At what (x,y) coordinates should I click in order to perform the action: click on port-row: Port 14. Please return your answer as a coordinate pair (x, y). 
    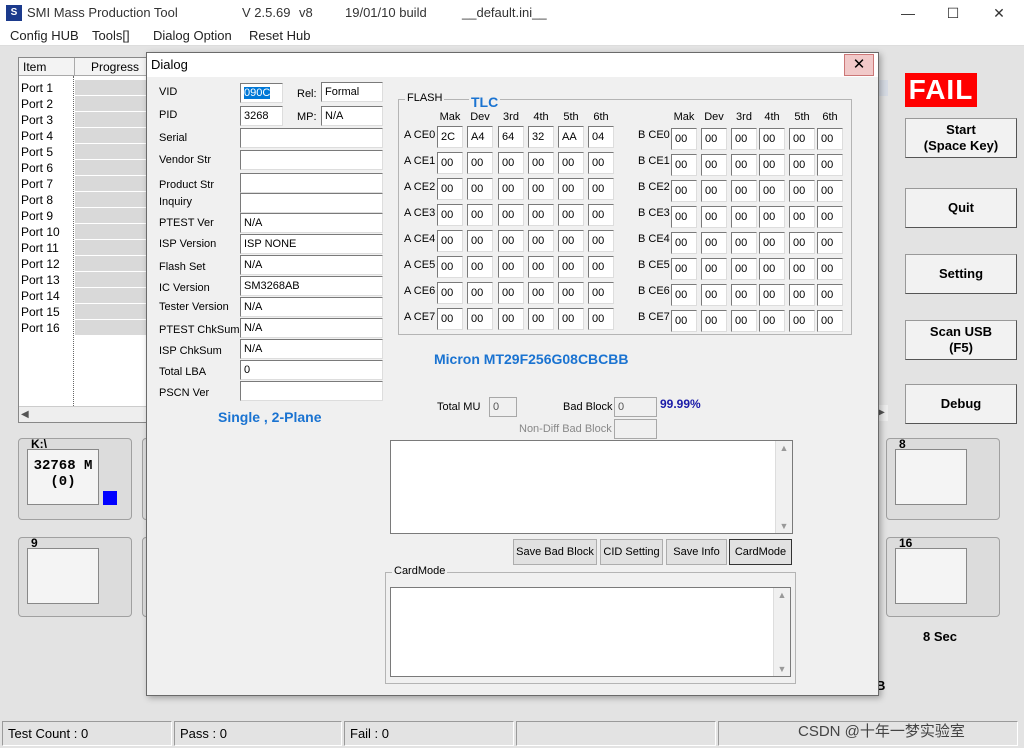
    Looking at the image, I should click on (83, 296).